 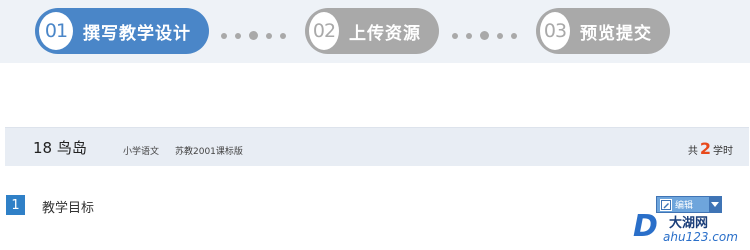 I want to click on section-title: 教学目标, so click(x=68, y=208).